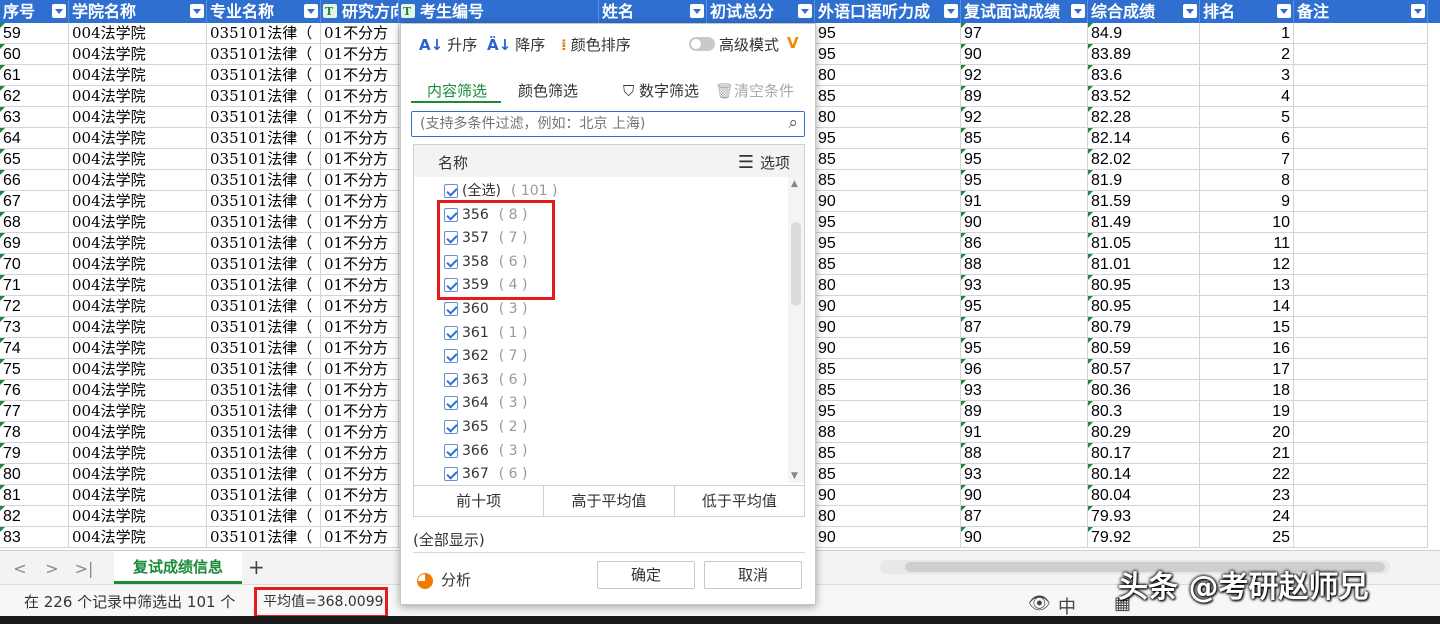  What do you see at coordinates (1247, 390) in the screenshot?
I see `table-cell: 18` at bounding box center [1247, 390].